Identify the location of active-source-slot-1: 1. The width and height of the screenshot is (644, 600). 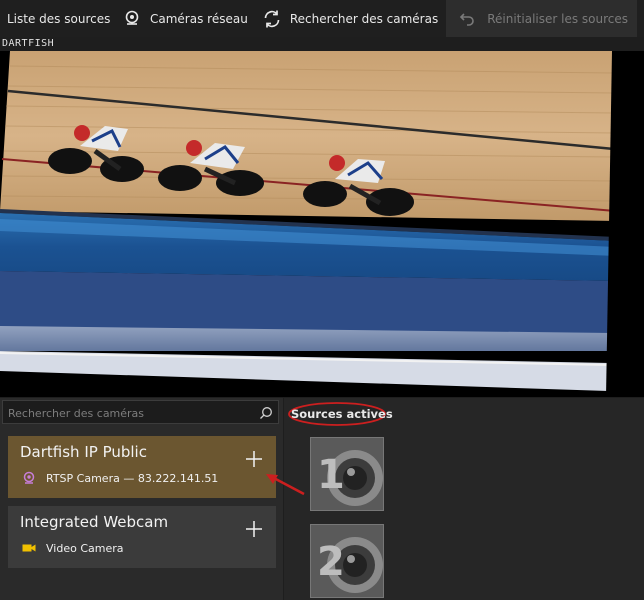
(347, 474).